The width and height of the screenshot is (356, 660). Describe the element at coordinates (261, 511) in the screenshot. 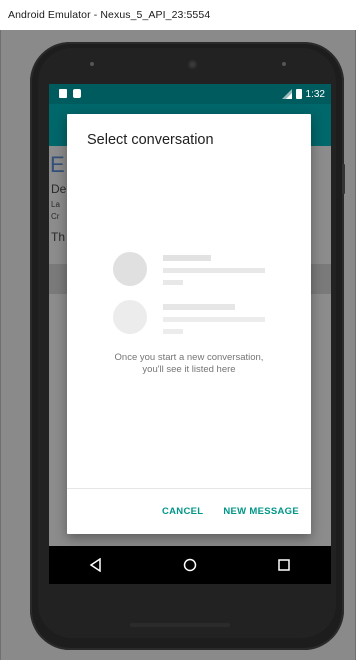

I see `new-message-button: NEW MESSAGE` at that location.